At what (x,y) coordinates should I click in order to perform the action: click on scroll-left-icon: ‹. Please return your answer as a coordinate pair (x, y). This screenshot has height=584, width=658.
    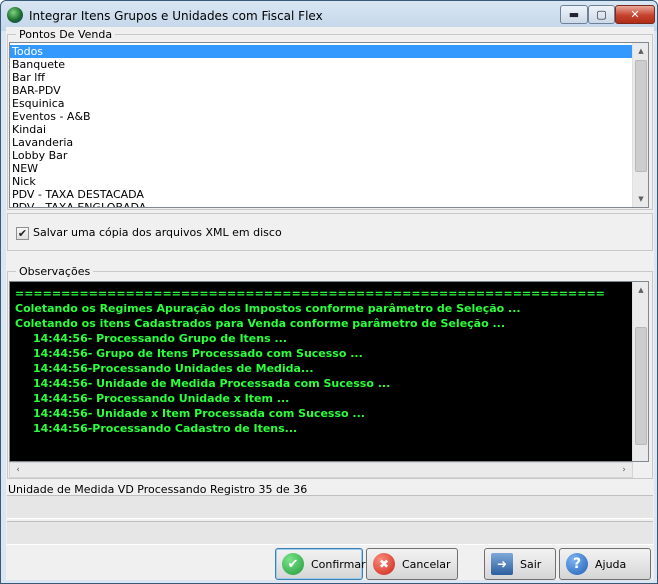
    Looking at the image, I should click on (18, 470).